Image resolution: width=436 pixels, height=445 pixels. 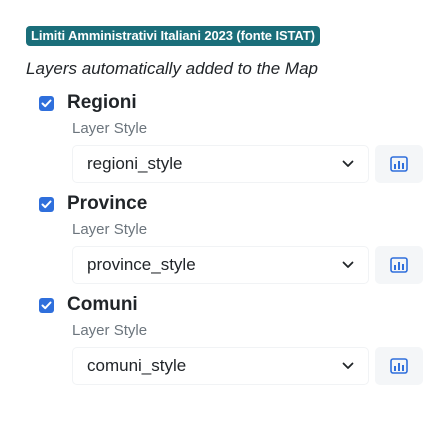 I want to click on layer-style-select: regioni_style, so click(x=220, y=164).